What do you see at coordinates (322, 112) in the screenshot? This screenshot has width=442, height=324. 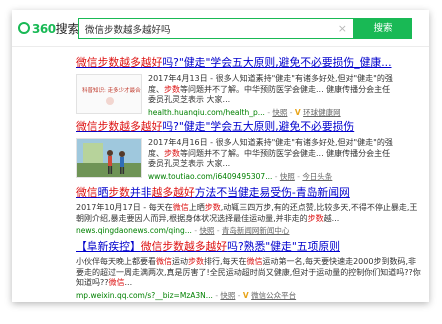 I see `result-source: 环球健康网` at bounding box center [322, 112].